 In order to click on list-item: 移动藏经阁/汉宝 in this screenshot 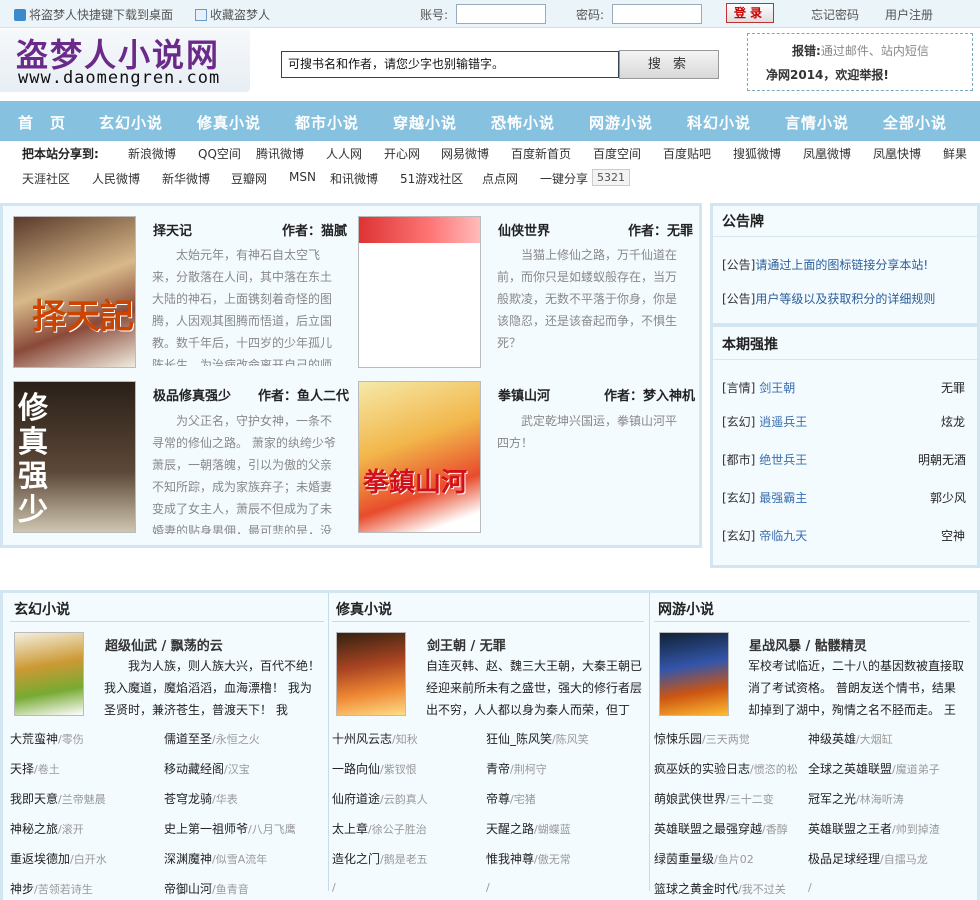, I will do `click(207, 768)`.